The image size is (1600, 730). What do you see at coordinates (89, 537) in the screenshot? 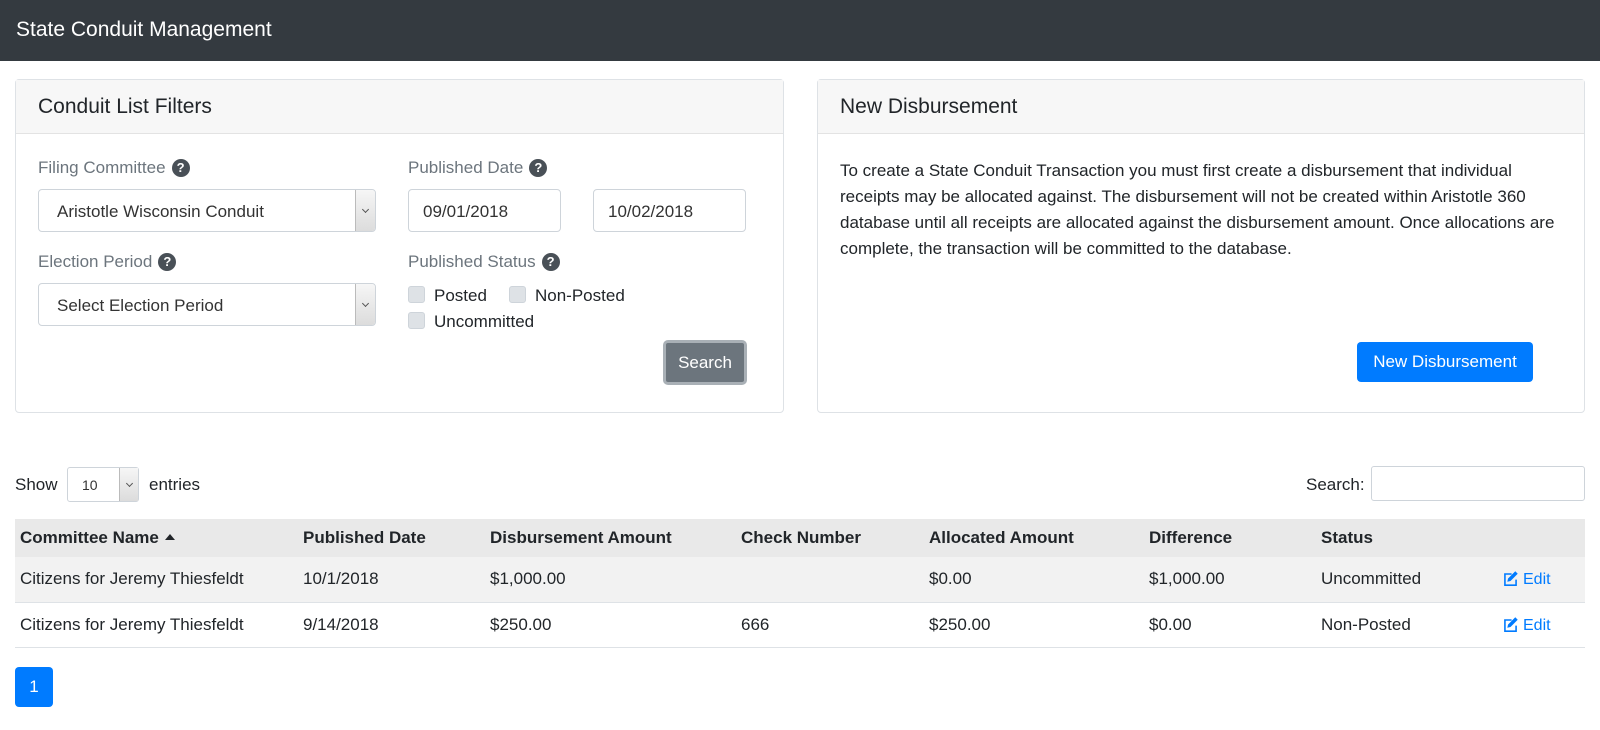
I see `column-header-label: Committee Name` at bounding box center [89, 537].